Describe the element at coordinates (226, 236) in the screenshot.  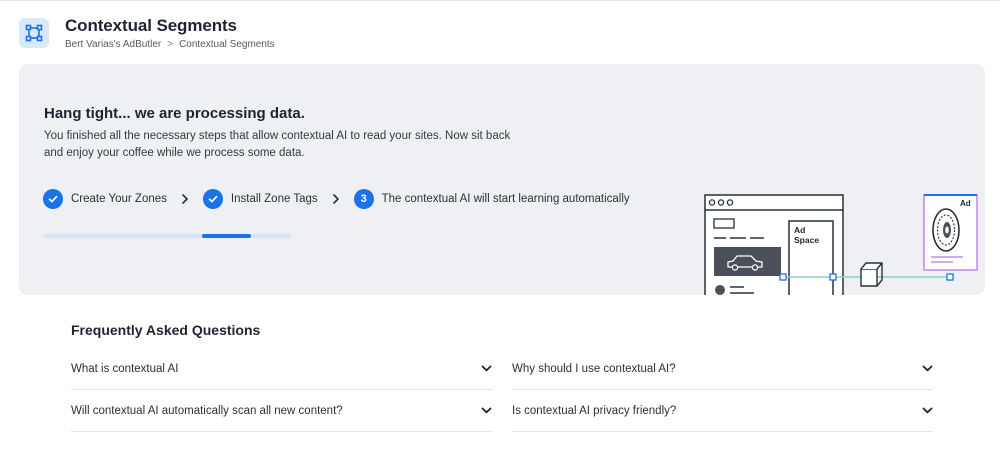
I see `progress-indicator` at that location.